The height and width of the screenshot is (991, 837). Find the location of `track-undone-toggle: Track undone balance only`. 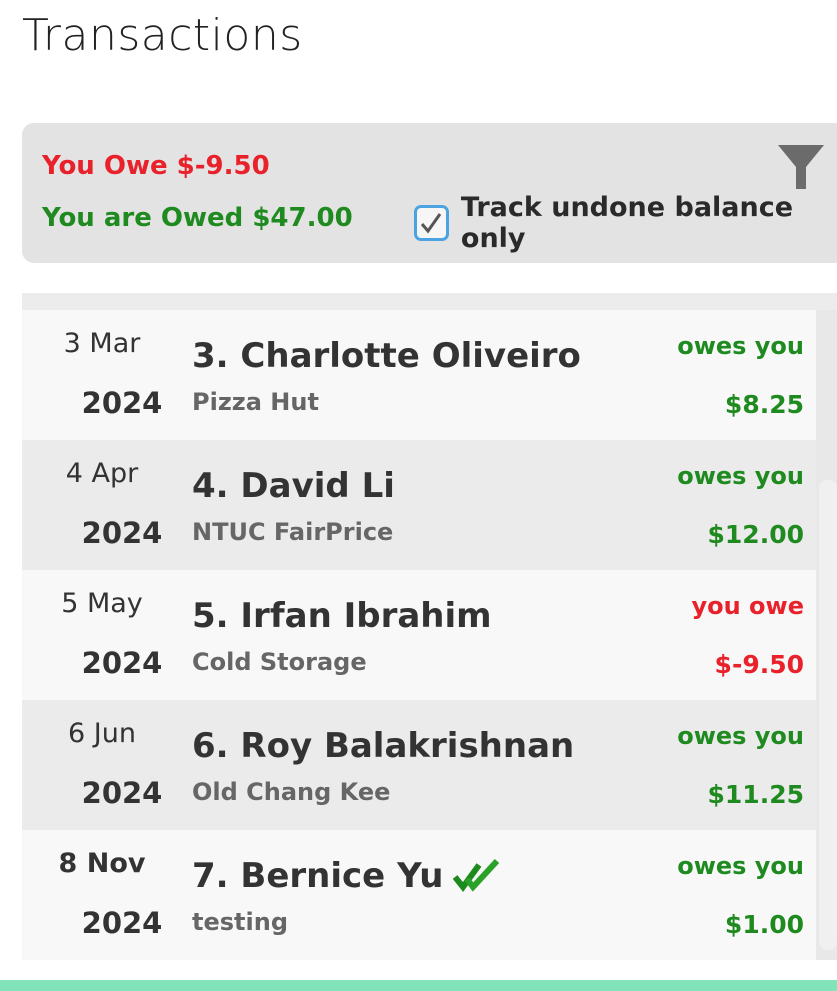

track-undone-toggle: Track undone balance only is located at coordinates (625, 223).